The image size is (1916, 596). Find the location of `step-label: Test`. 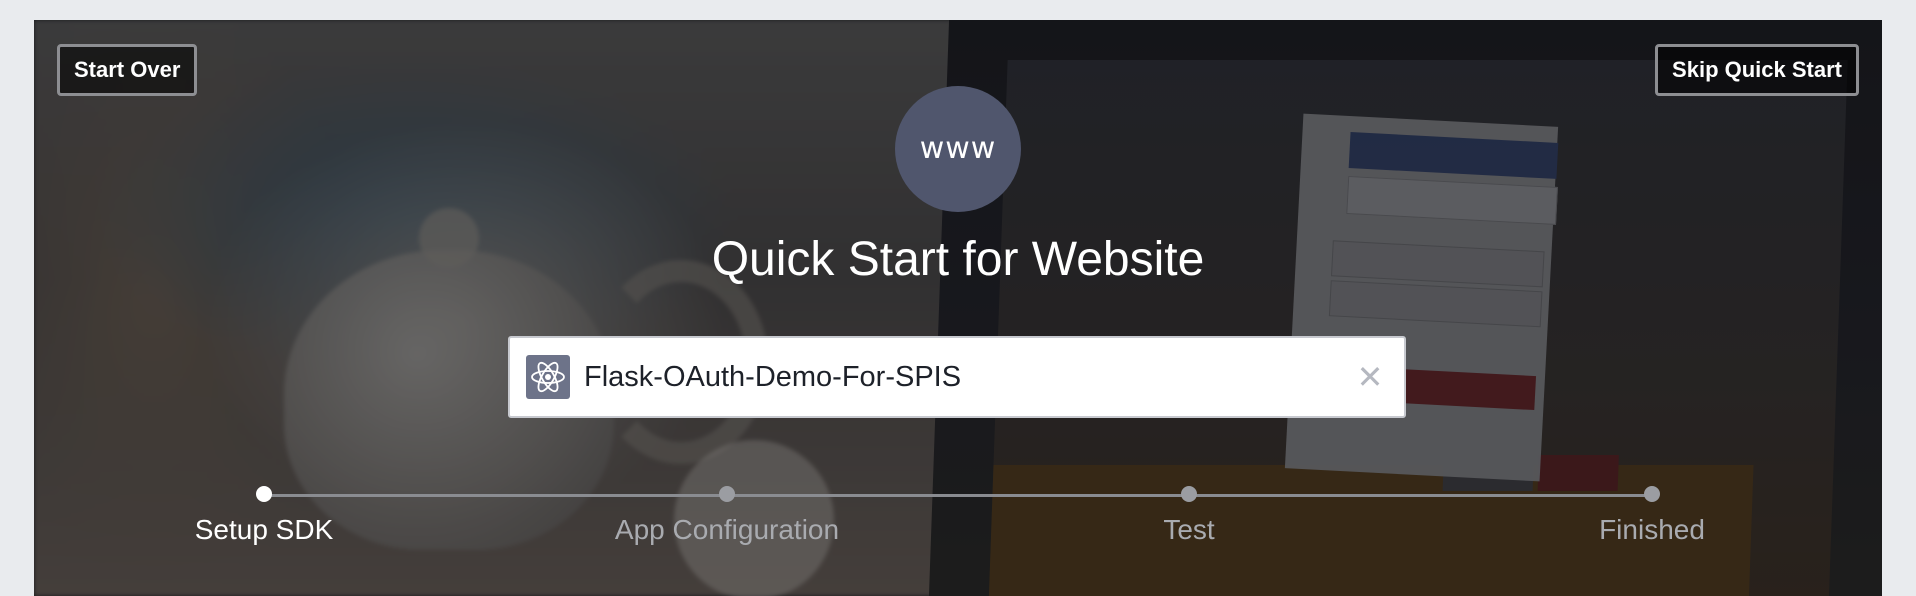

step-label: Test is located at coordinates (1189, 529).